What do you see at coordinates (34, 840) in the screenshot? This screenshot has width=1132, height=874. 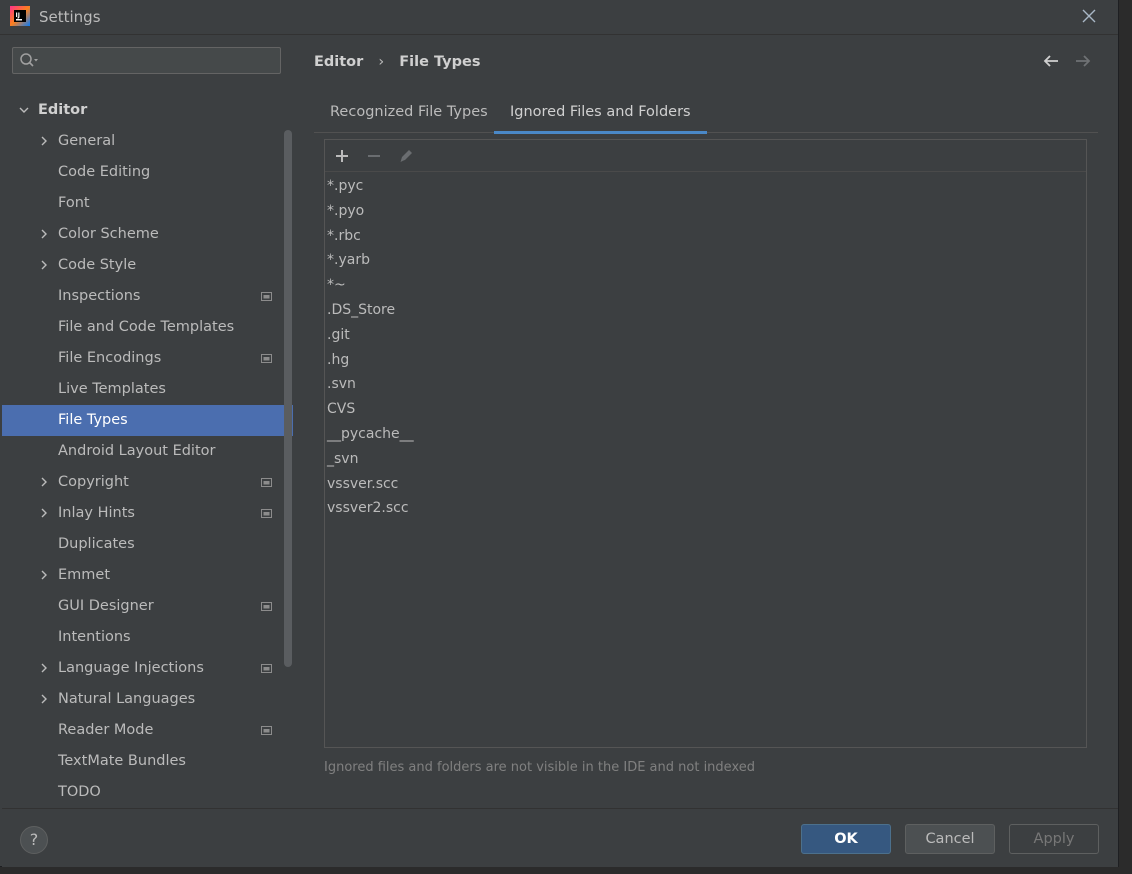 I see `help-button: ?` at bounding box center [34, 840].